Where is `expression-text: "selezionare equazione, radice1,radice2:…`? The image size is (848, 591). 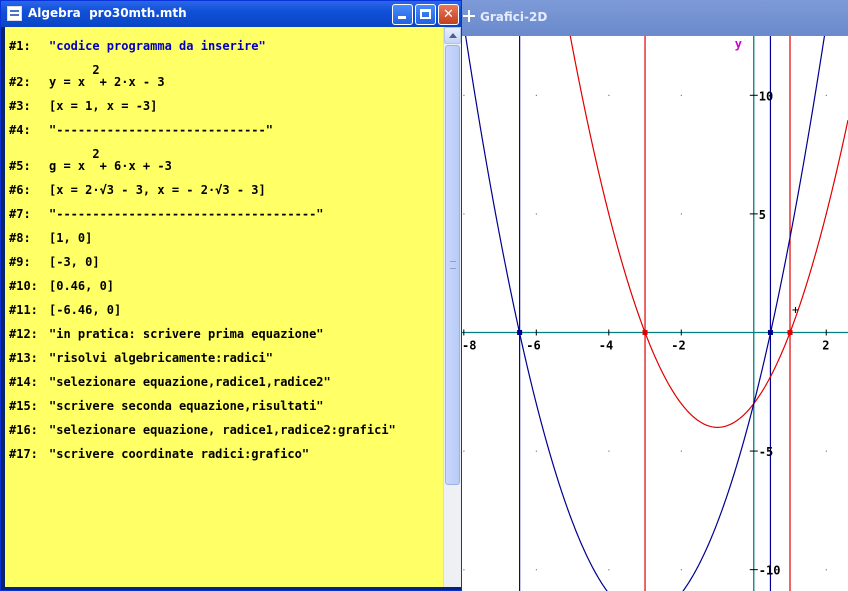 expression-text: "selezionare equazione, radice1,radice2:… is located at coordinates (222, 430).